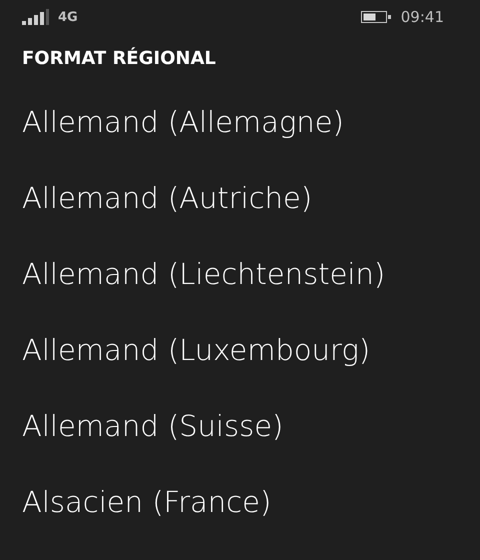 The image size is (480, 560). Describe the element at coordinates (240, 217) in the screenshot. I see `region-list-item: Allemand (Autriche)` at that location.